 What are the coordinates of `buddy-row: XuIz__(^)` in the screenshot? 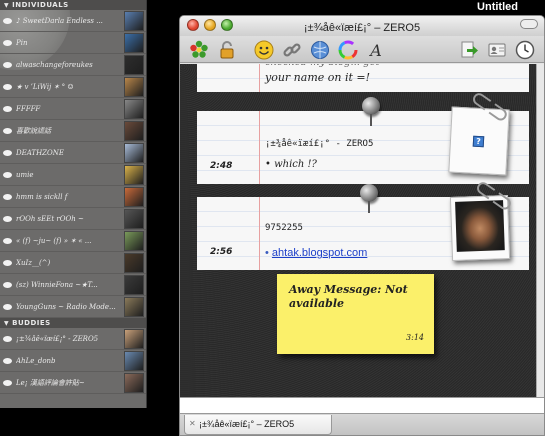 It's located at (73, 263).